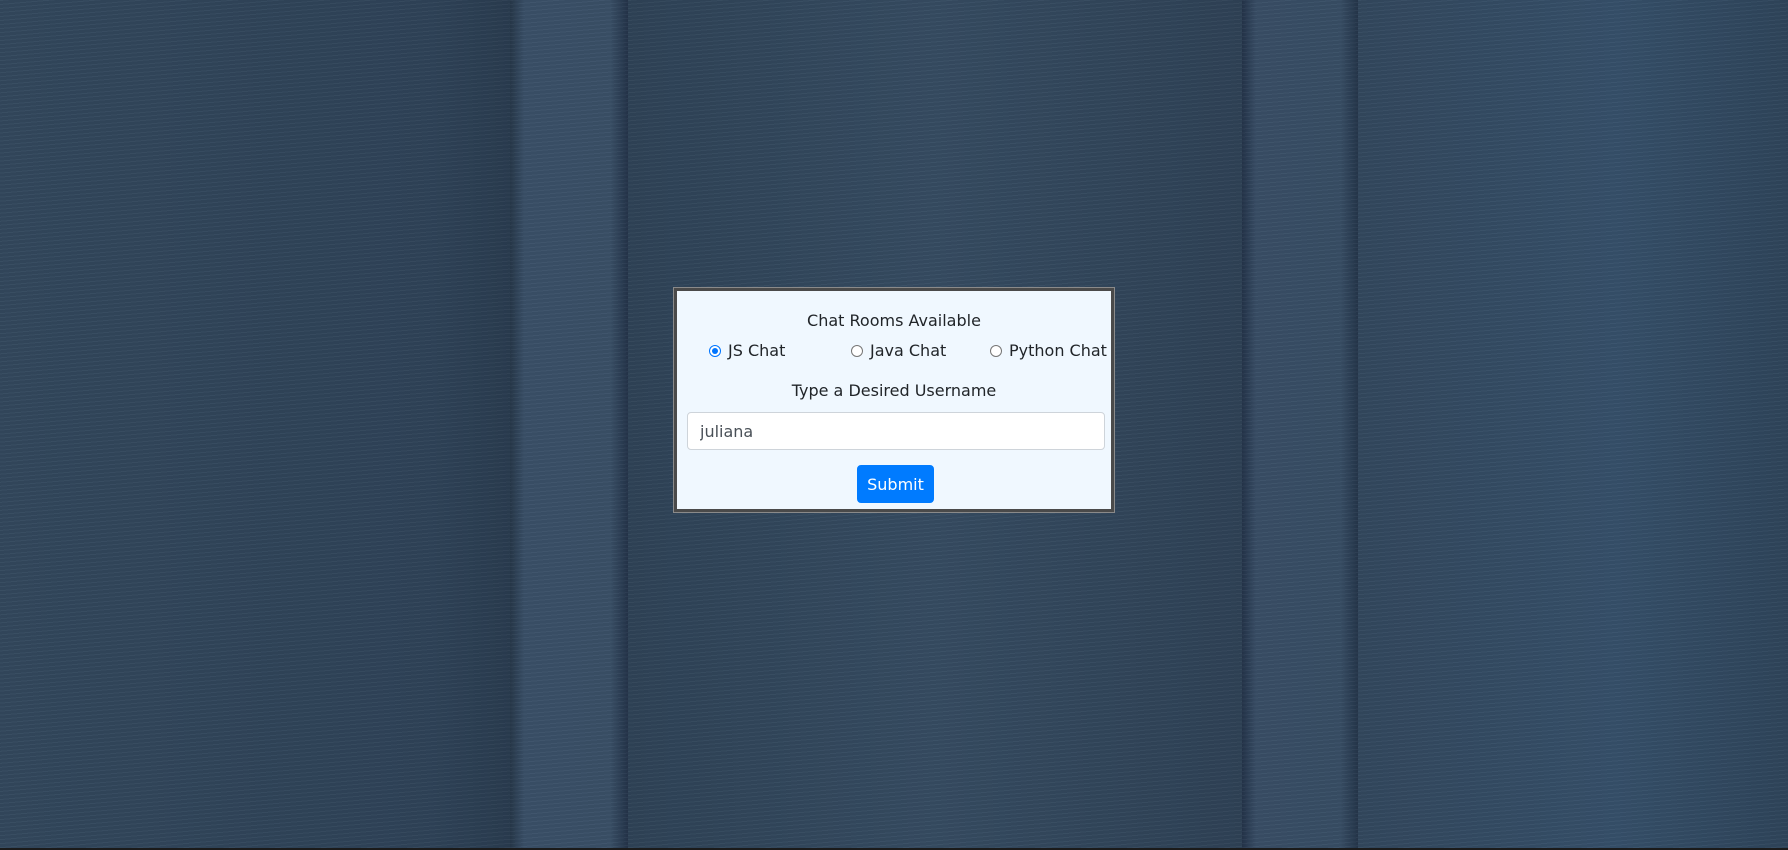  Describe the element at coordinates (857, 351) in the screenshot. I see `radio-java-chat` at that location.